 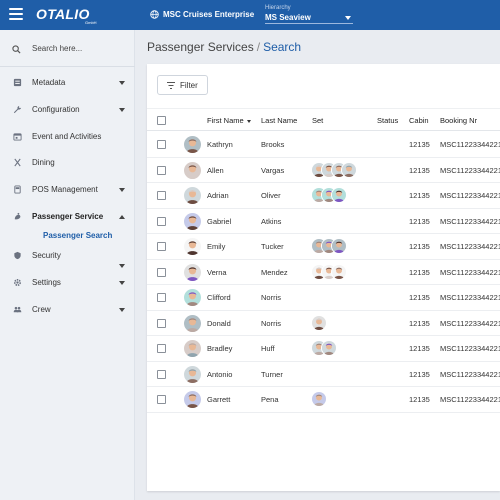 What do you see at coordinates (387, 120) in the screenshot?
I see `column-header-status: Status` at bounding box center [387, 120].